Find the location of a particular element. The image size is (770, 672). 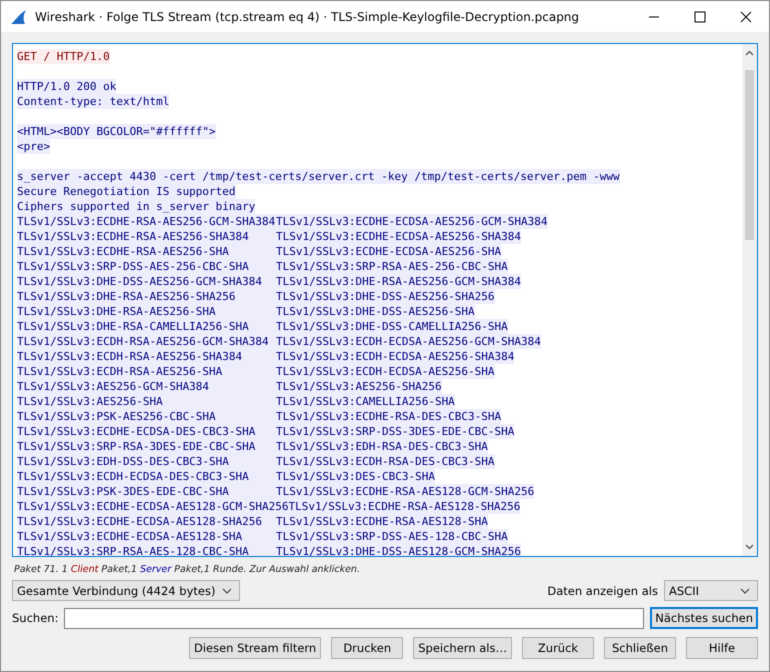

dialog-button: Zurück is located at coordinates (558, 648).